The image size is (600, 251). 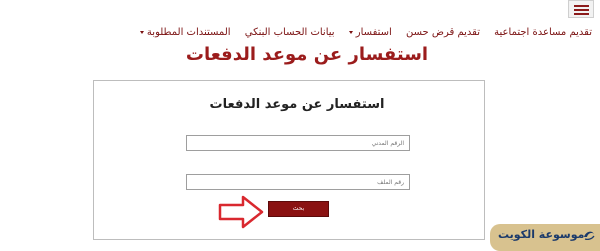 What do you see at coordinates (298, 143) in the screenshot?
I see `civil-id-input` at bounding box center [298, 143].